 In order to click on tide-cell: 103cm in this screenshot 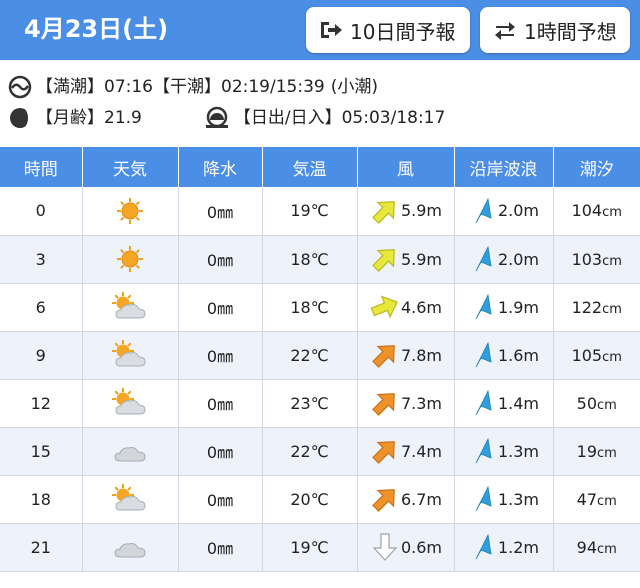, I will do `click(596, 259)`.